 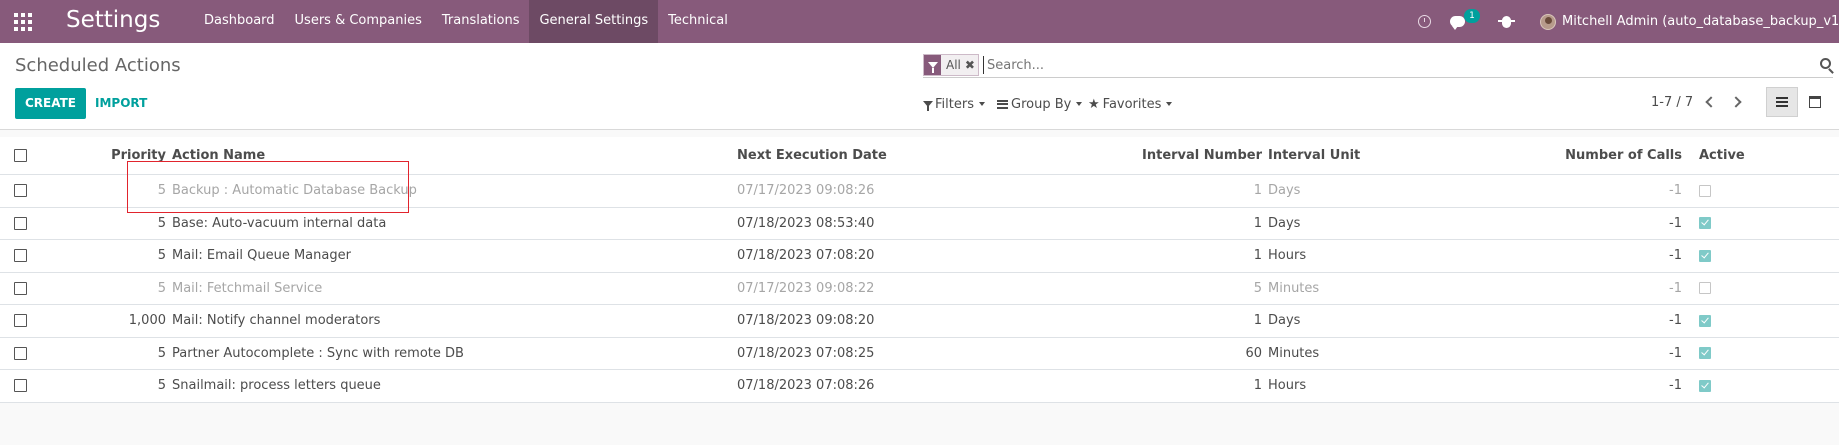 I want to click on debug-bug-icon, so click(x=1506, y=21).